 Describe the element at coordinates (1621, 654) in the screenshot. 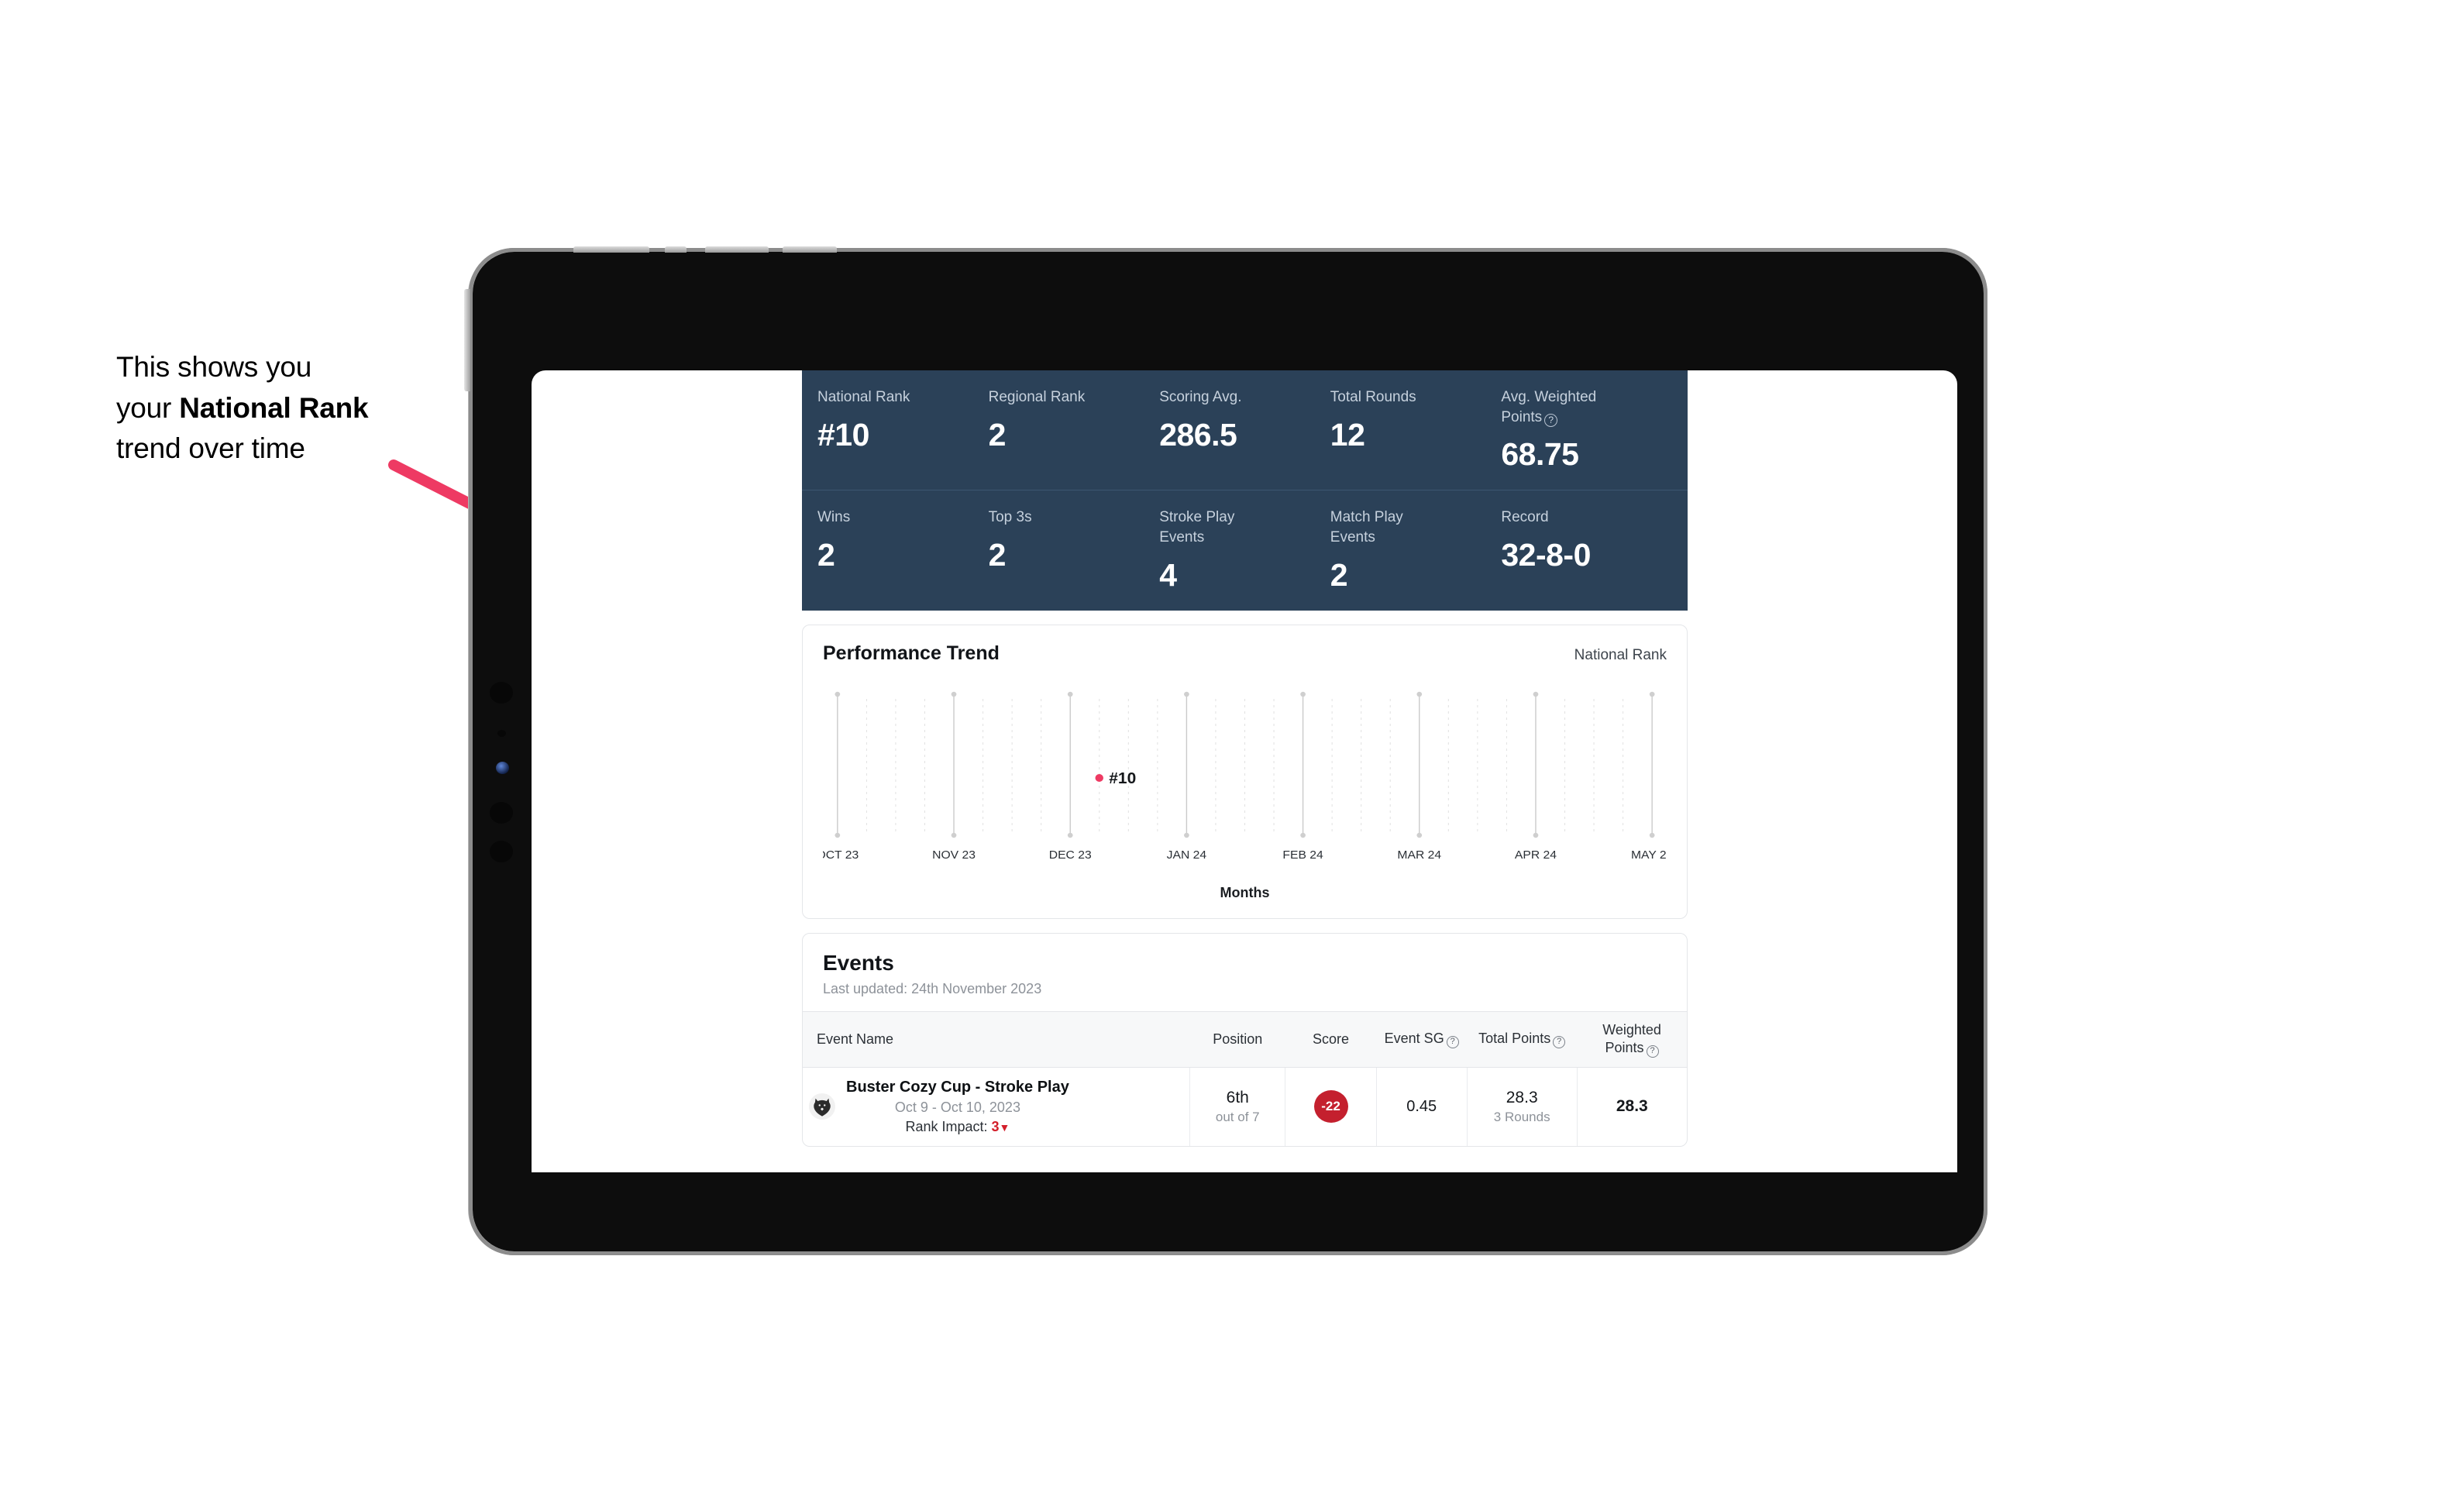

I see `performance-trend-legend: National Rank` at that location.